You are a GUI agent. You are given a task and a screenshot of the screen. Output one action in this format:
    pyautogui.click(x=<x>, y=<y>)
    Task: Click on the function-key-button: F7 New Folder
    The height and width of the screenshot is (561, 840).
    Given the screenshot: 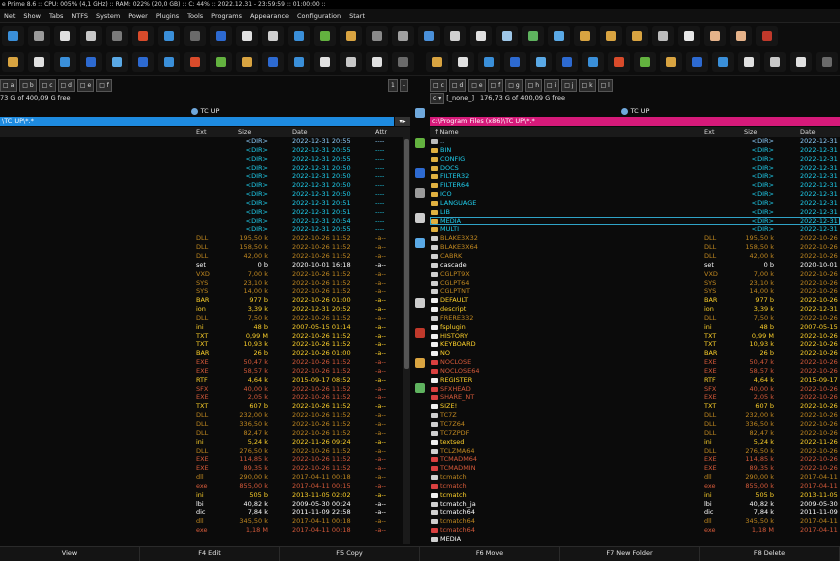 What is the action you would take?
    pyautogui.click(x=630, y=554)
    